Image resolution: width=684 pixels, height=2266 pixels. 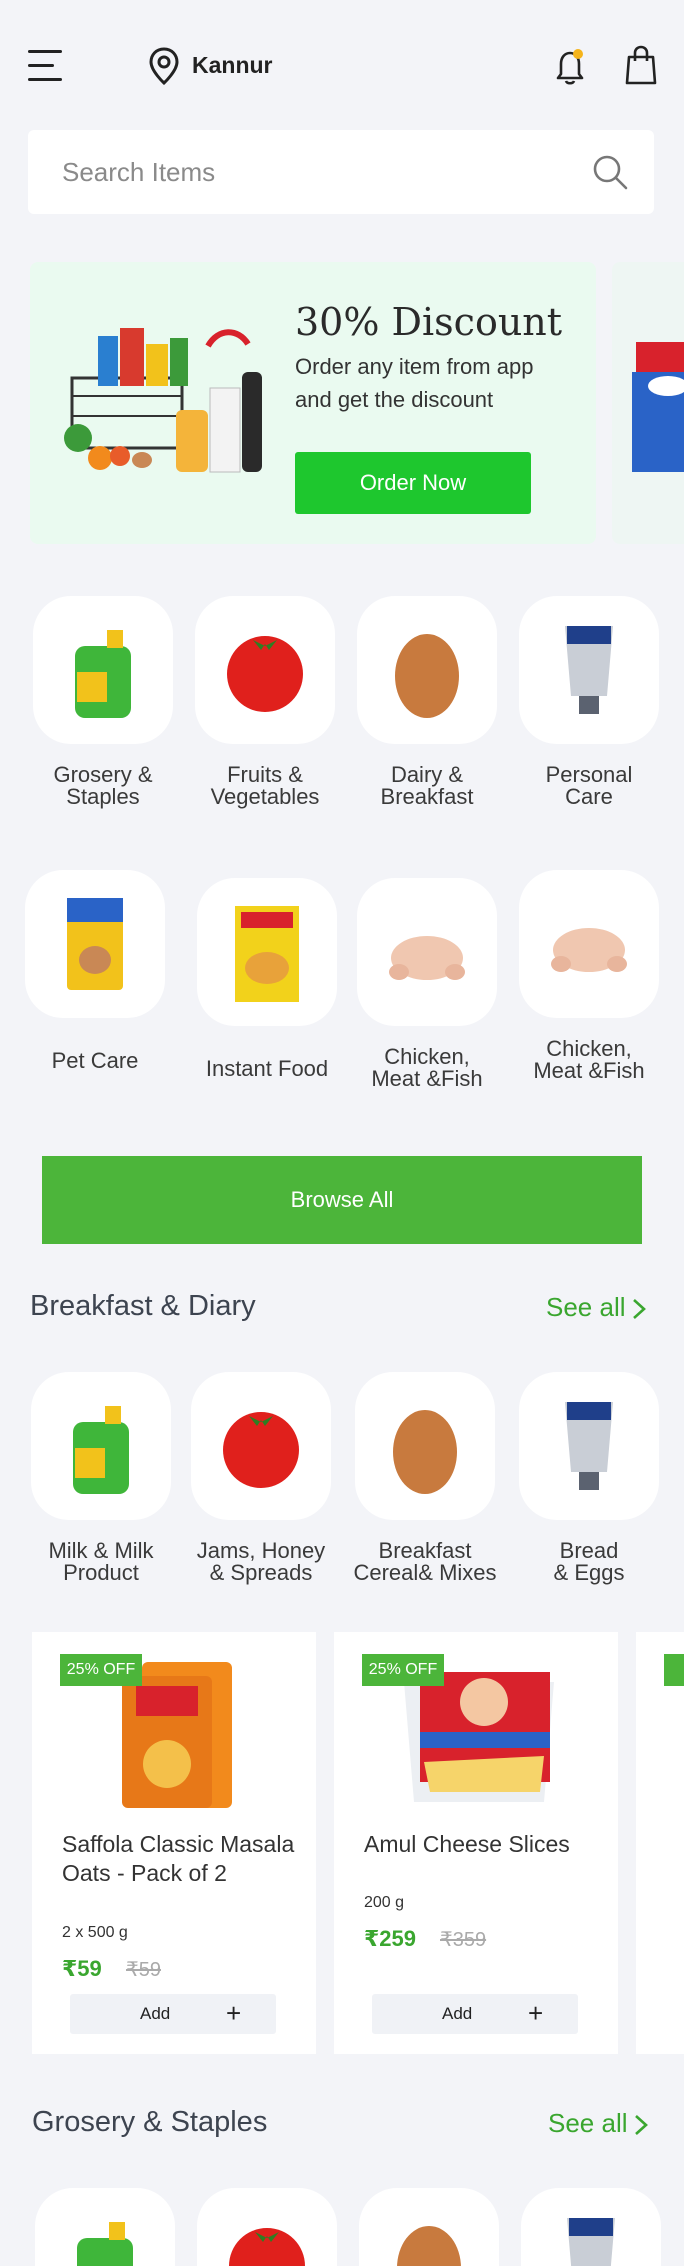 What do you see at coordinates (164, 66) in the screenshot?
I see `location-pin-icon` at bounding box center [164, 66].